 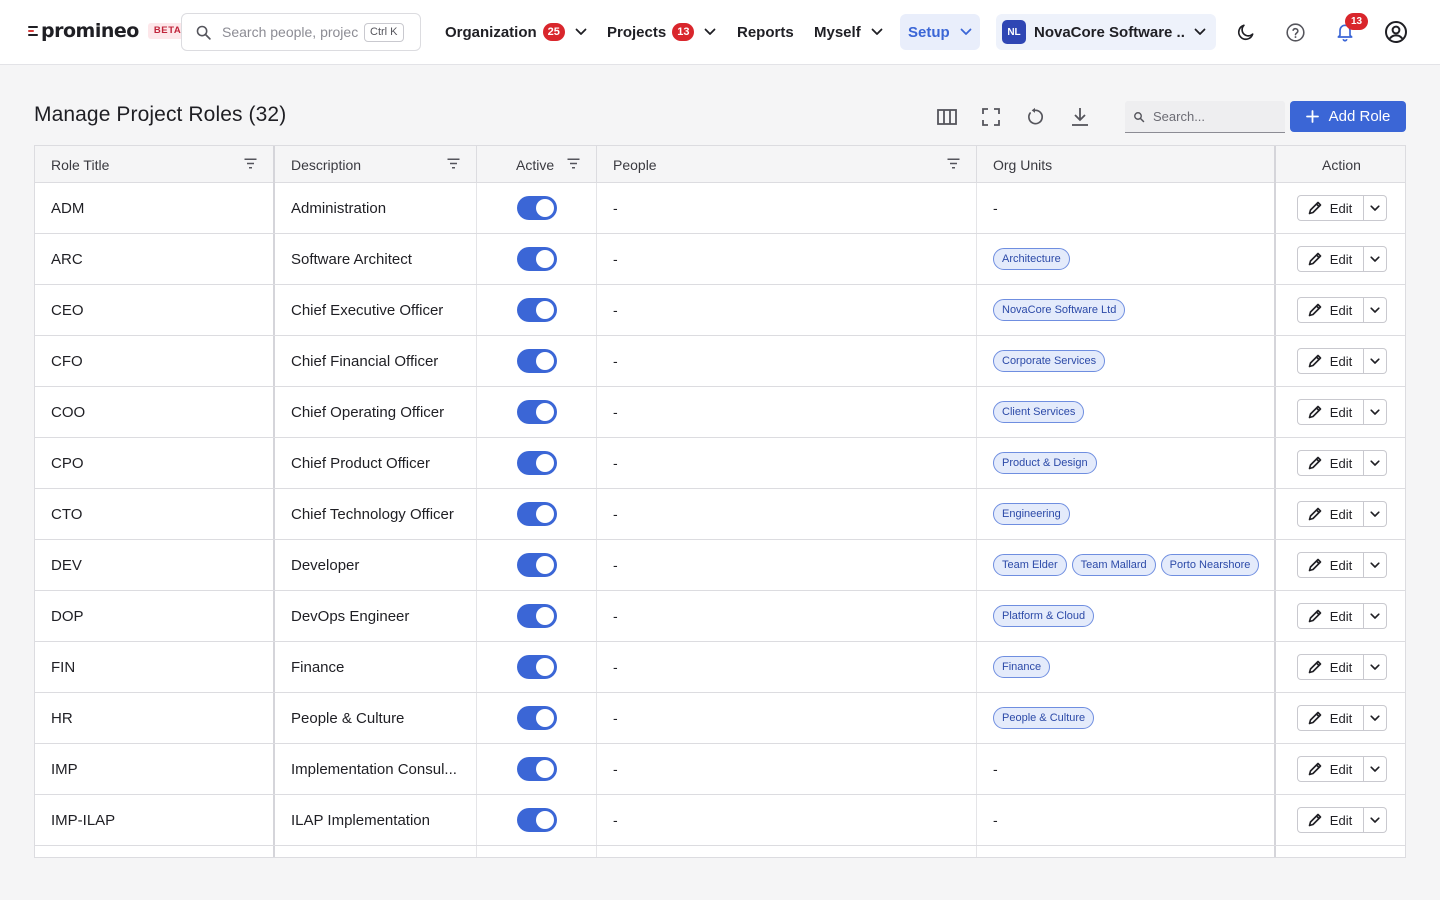 What do you see at coordinates (1044, 616) in the screenshot?
I see `org-unit-chip: Platform & Cloud` at bounding box center [1044, 616].